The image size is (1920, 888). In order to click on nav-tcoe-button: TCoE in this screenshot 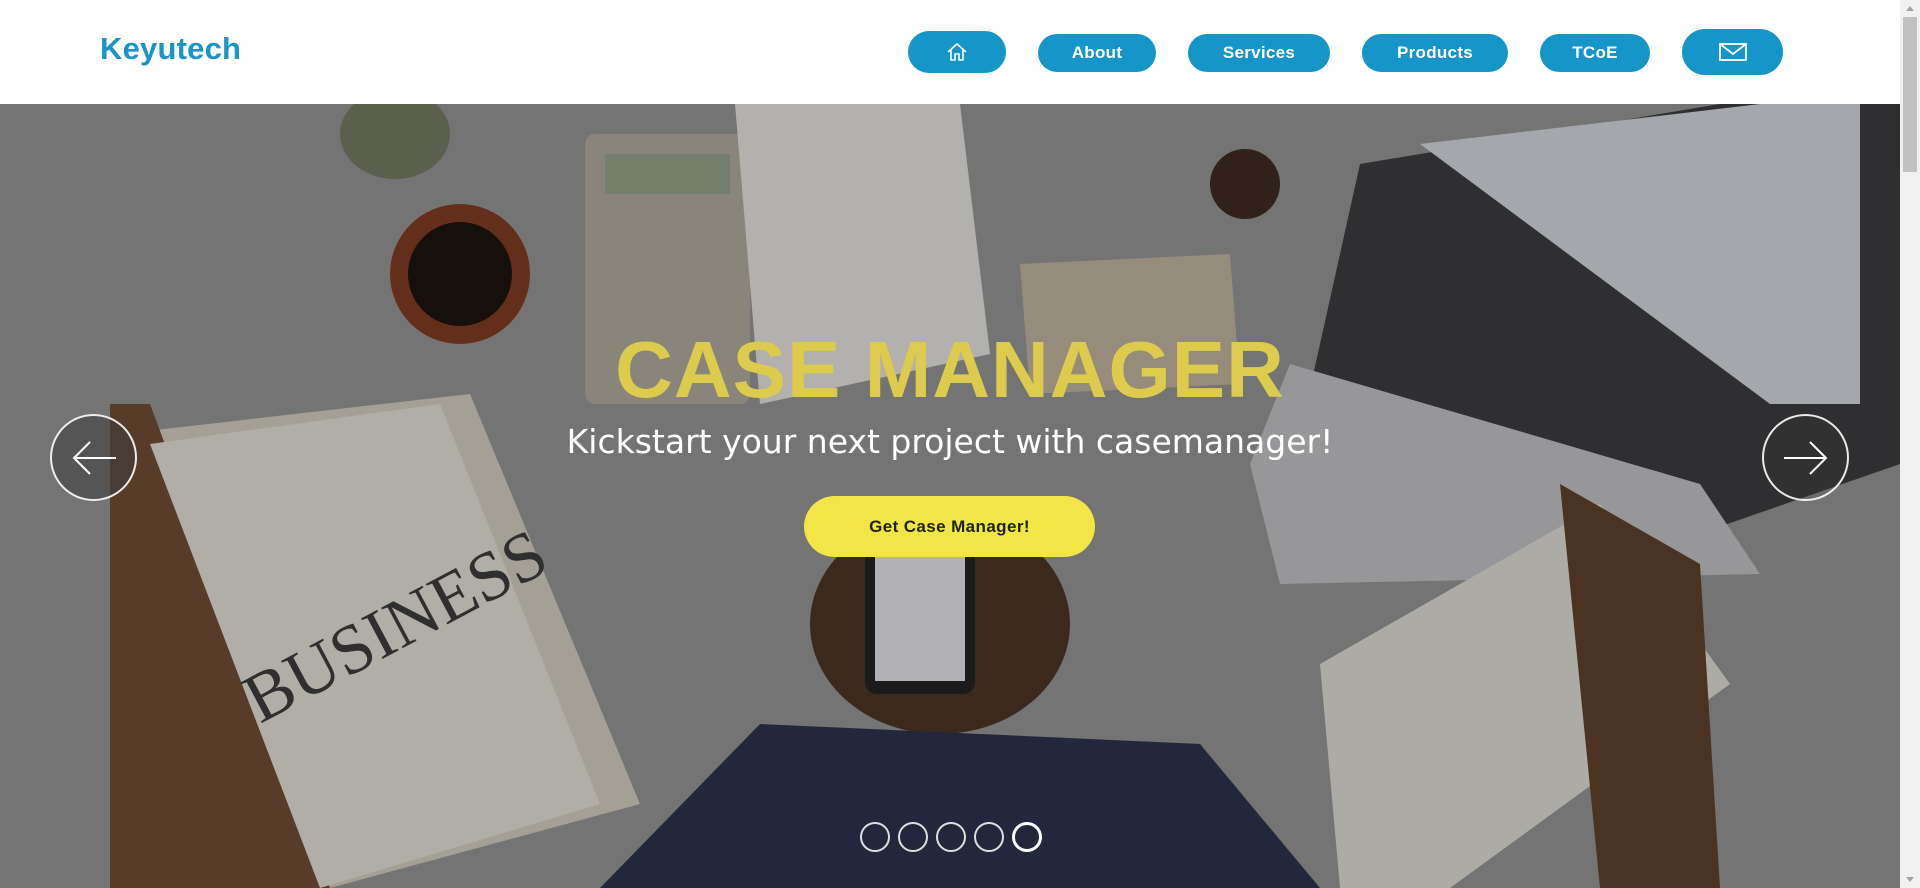, I will do `click(1595, 53)`.